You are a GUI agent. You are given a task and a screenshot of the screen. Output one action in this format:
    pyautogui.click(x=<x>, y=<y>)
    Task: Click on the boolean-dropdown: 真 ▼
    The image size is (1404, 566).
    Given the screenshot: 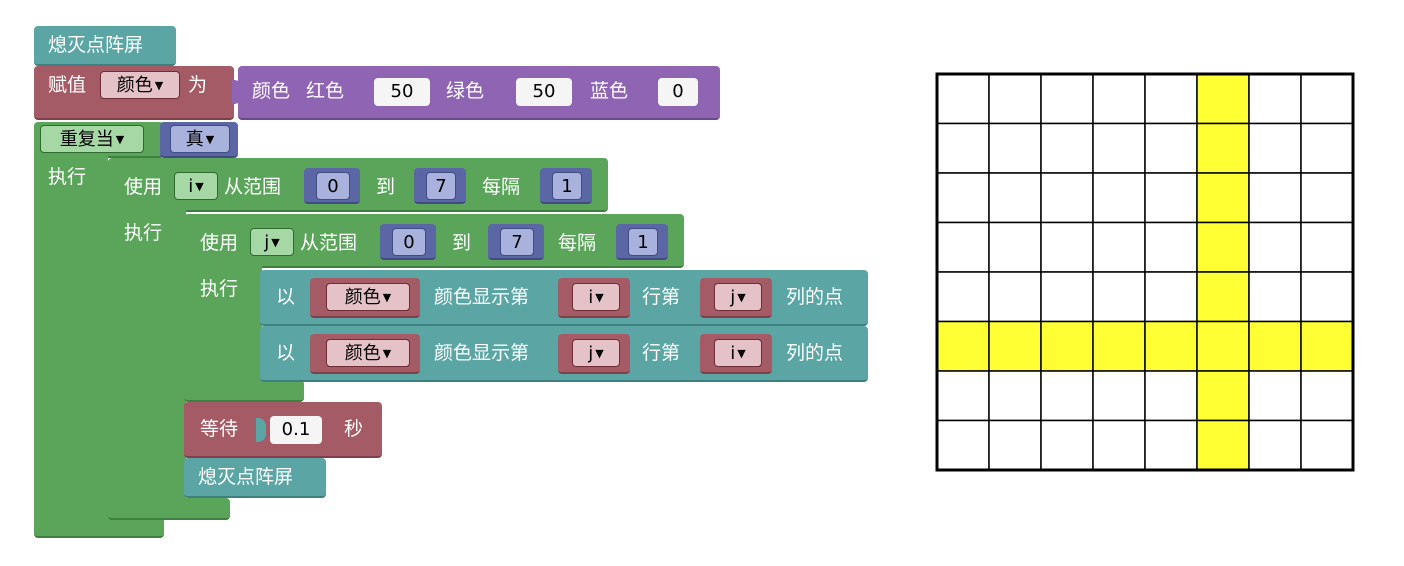 What is the action you would take?
    pyautogui.click(x=200, y=139)
    